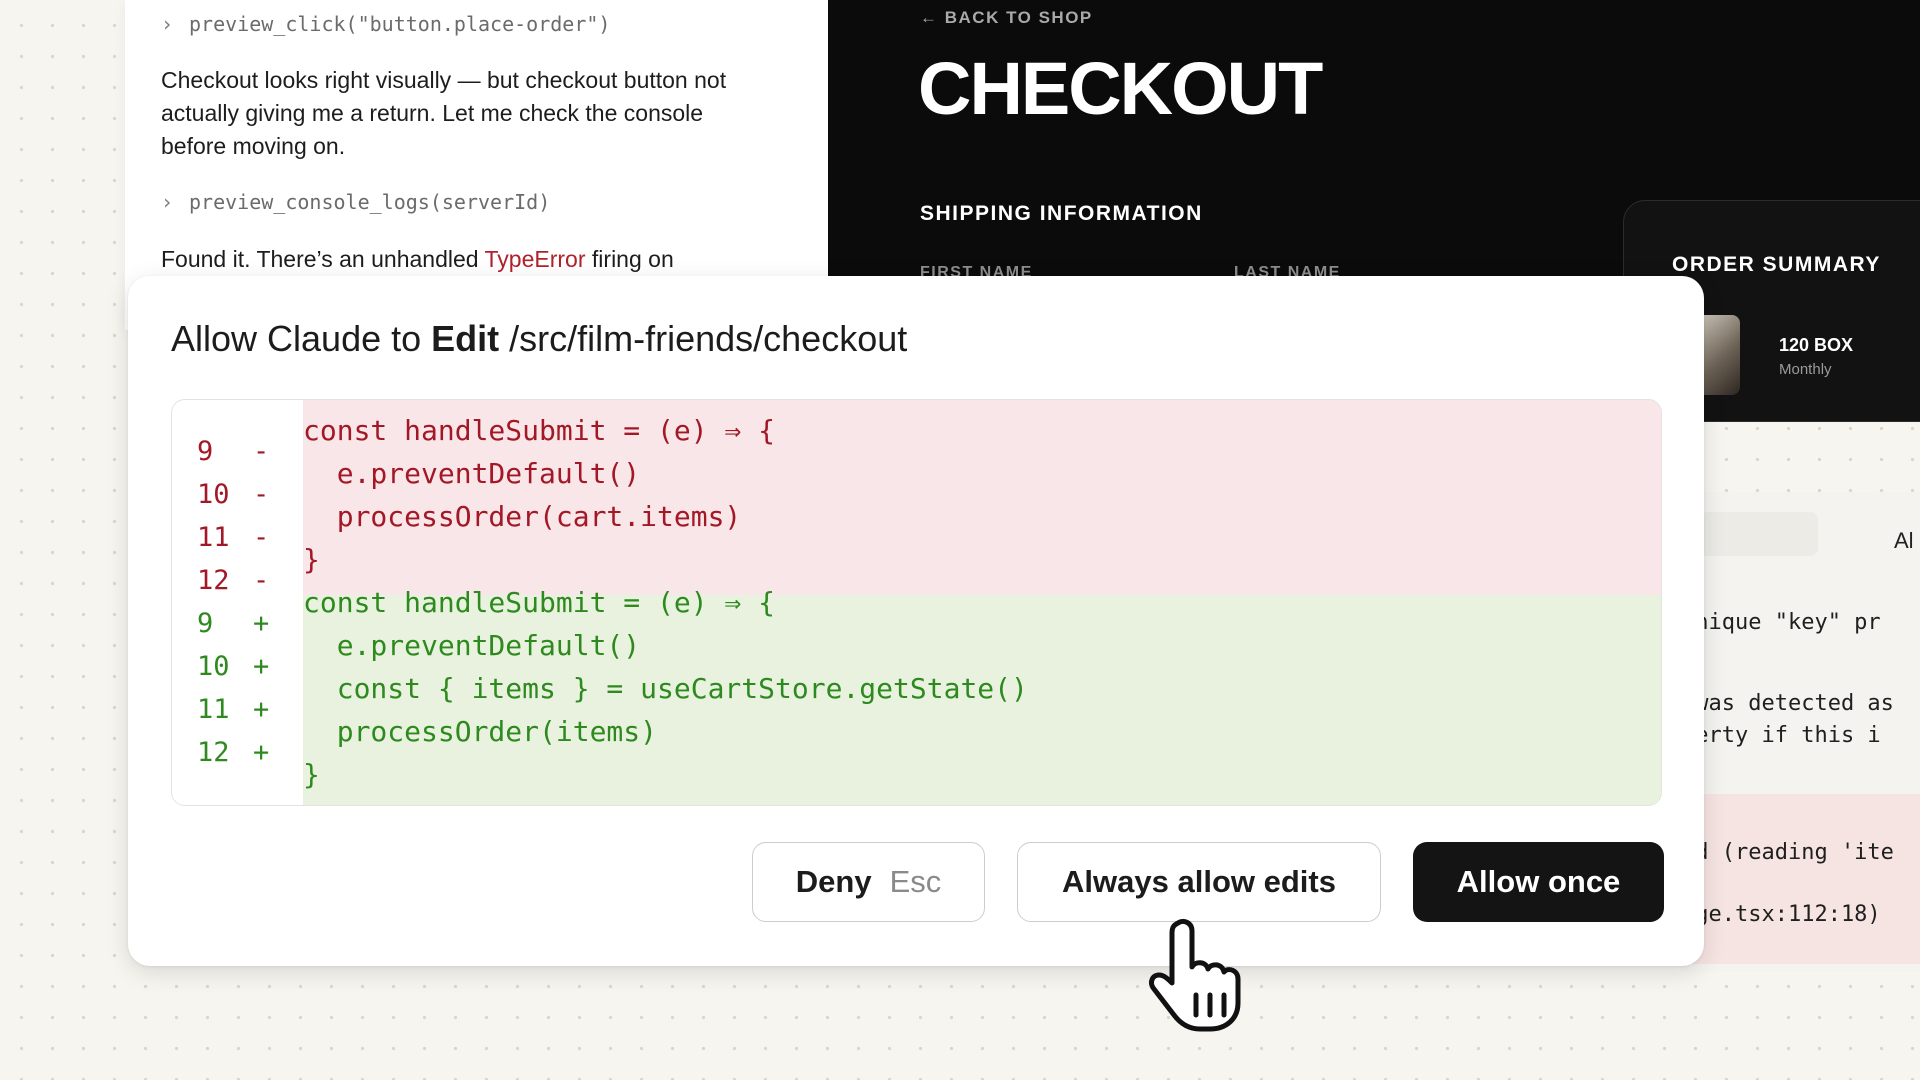  I want to click on back-to-shop-link: ← BACK TO SHOP, so click(1006, 18).